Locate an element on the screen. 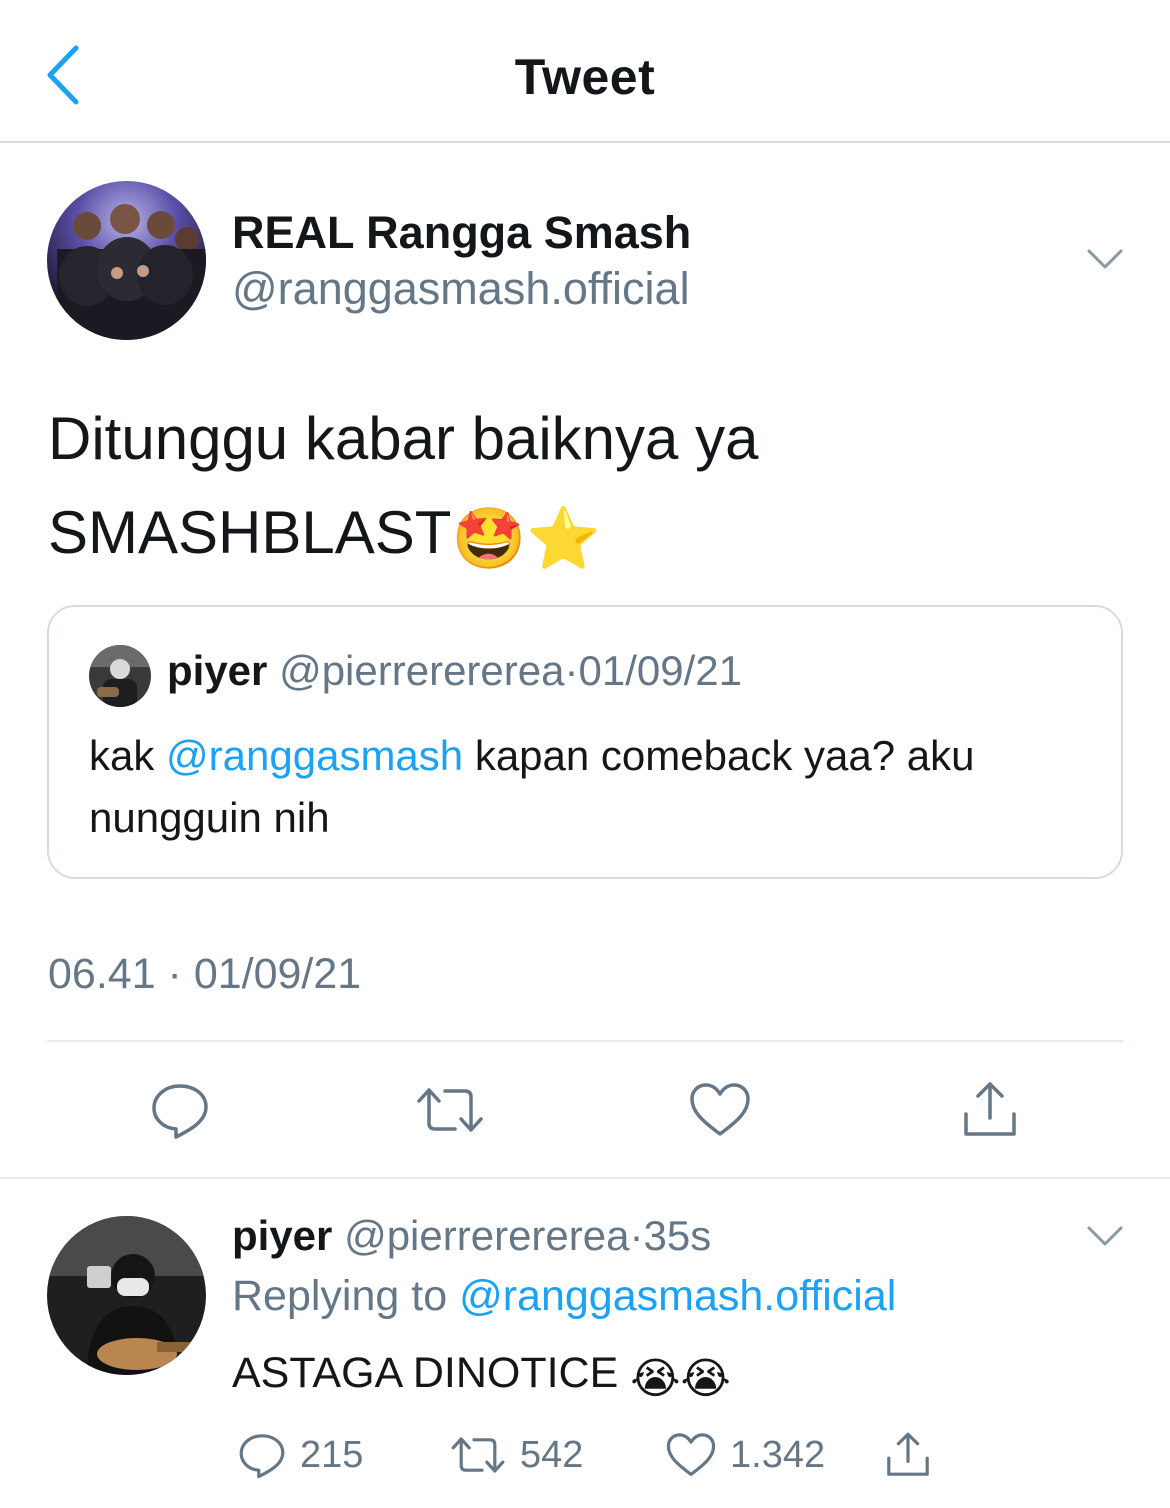  author-avatar-image is located at coordinates (126, 260).